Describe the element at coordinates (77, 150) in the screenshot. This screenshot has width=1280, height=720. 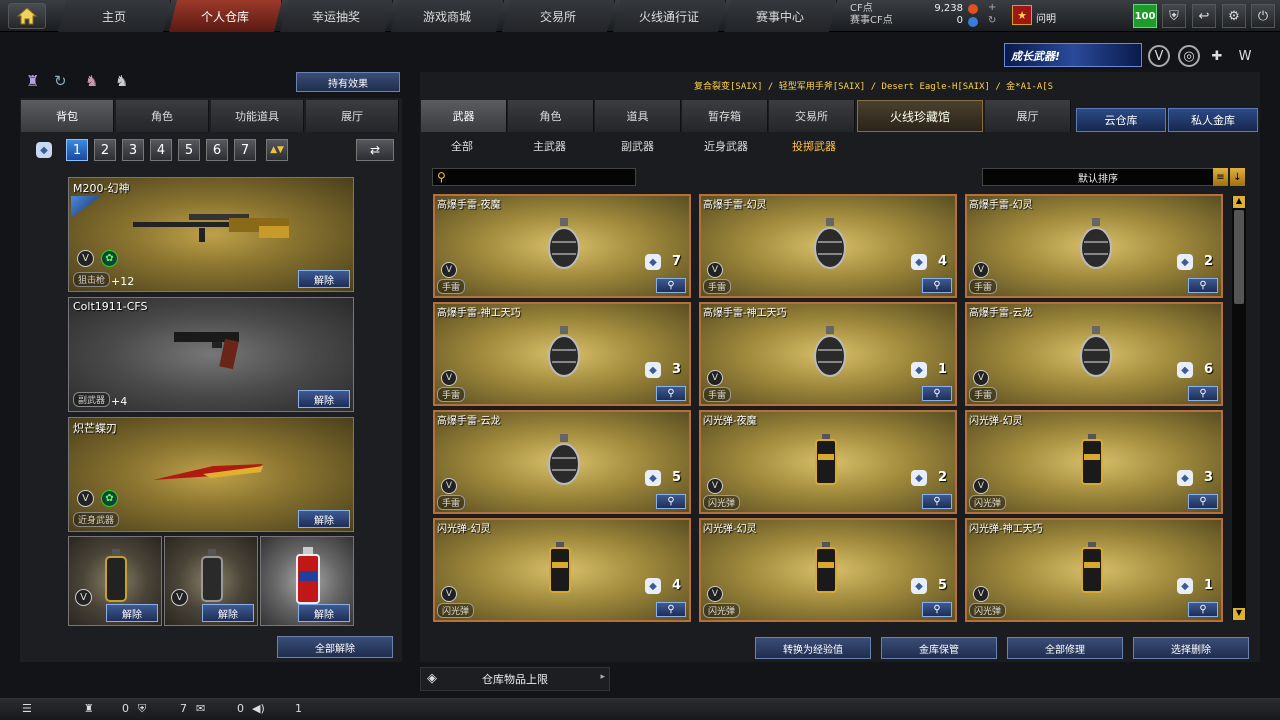
I see `page-button-1: 1` at that location.